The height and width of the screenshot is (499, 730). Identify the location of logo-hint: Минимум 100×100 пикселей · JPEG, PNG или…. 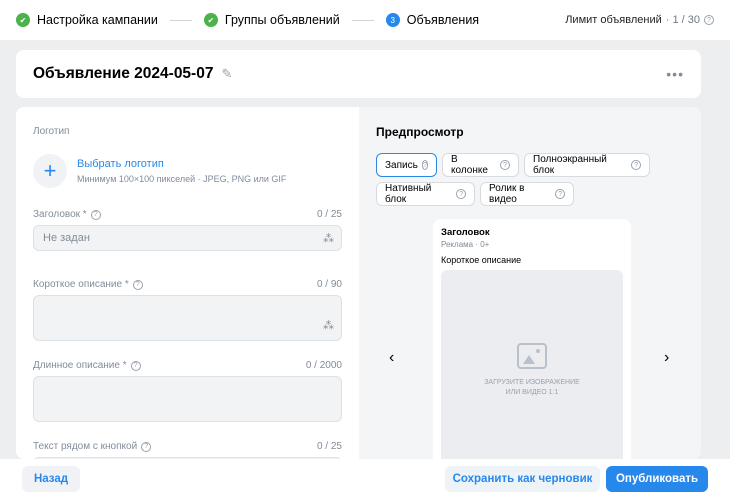
(182, 179).